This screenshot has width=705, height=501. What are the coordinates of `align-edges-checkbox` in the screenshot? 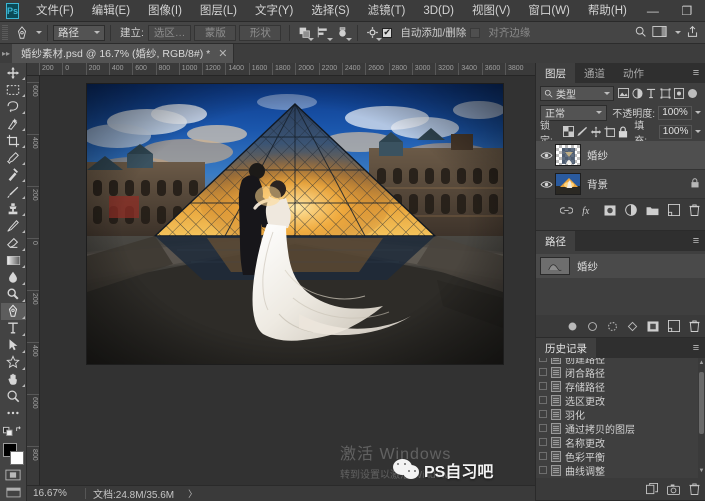 It's located at (475, 32).